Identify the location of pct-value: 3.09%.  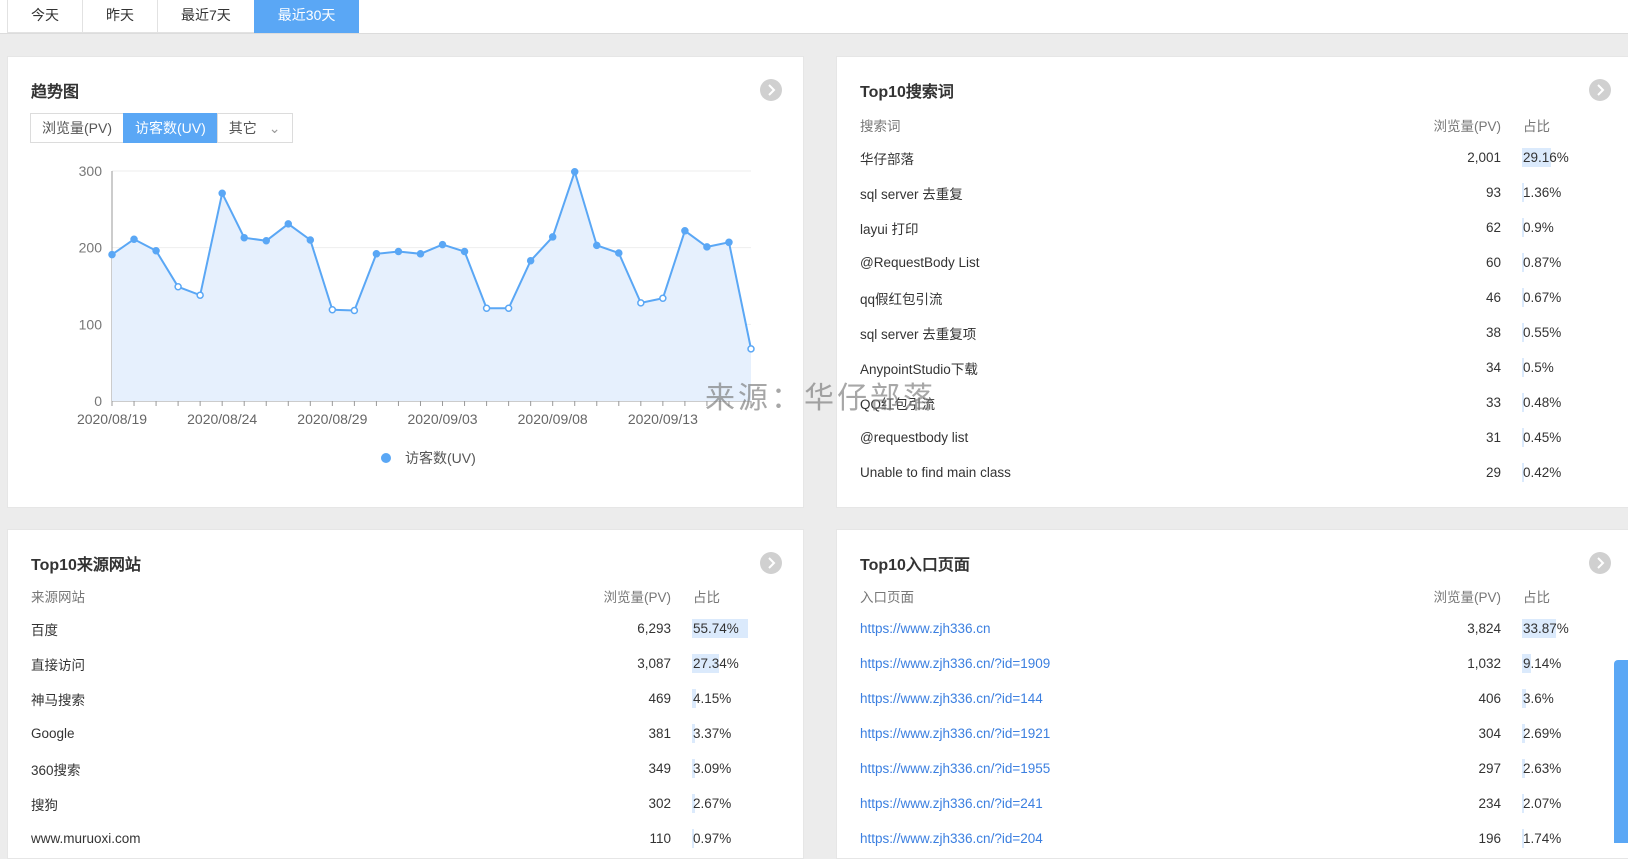
(712, 768).